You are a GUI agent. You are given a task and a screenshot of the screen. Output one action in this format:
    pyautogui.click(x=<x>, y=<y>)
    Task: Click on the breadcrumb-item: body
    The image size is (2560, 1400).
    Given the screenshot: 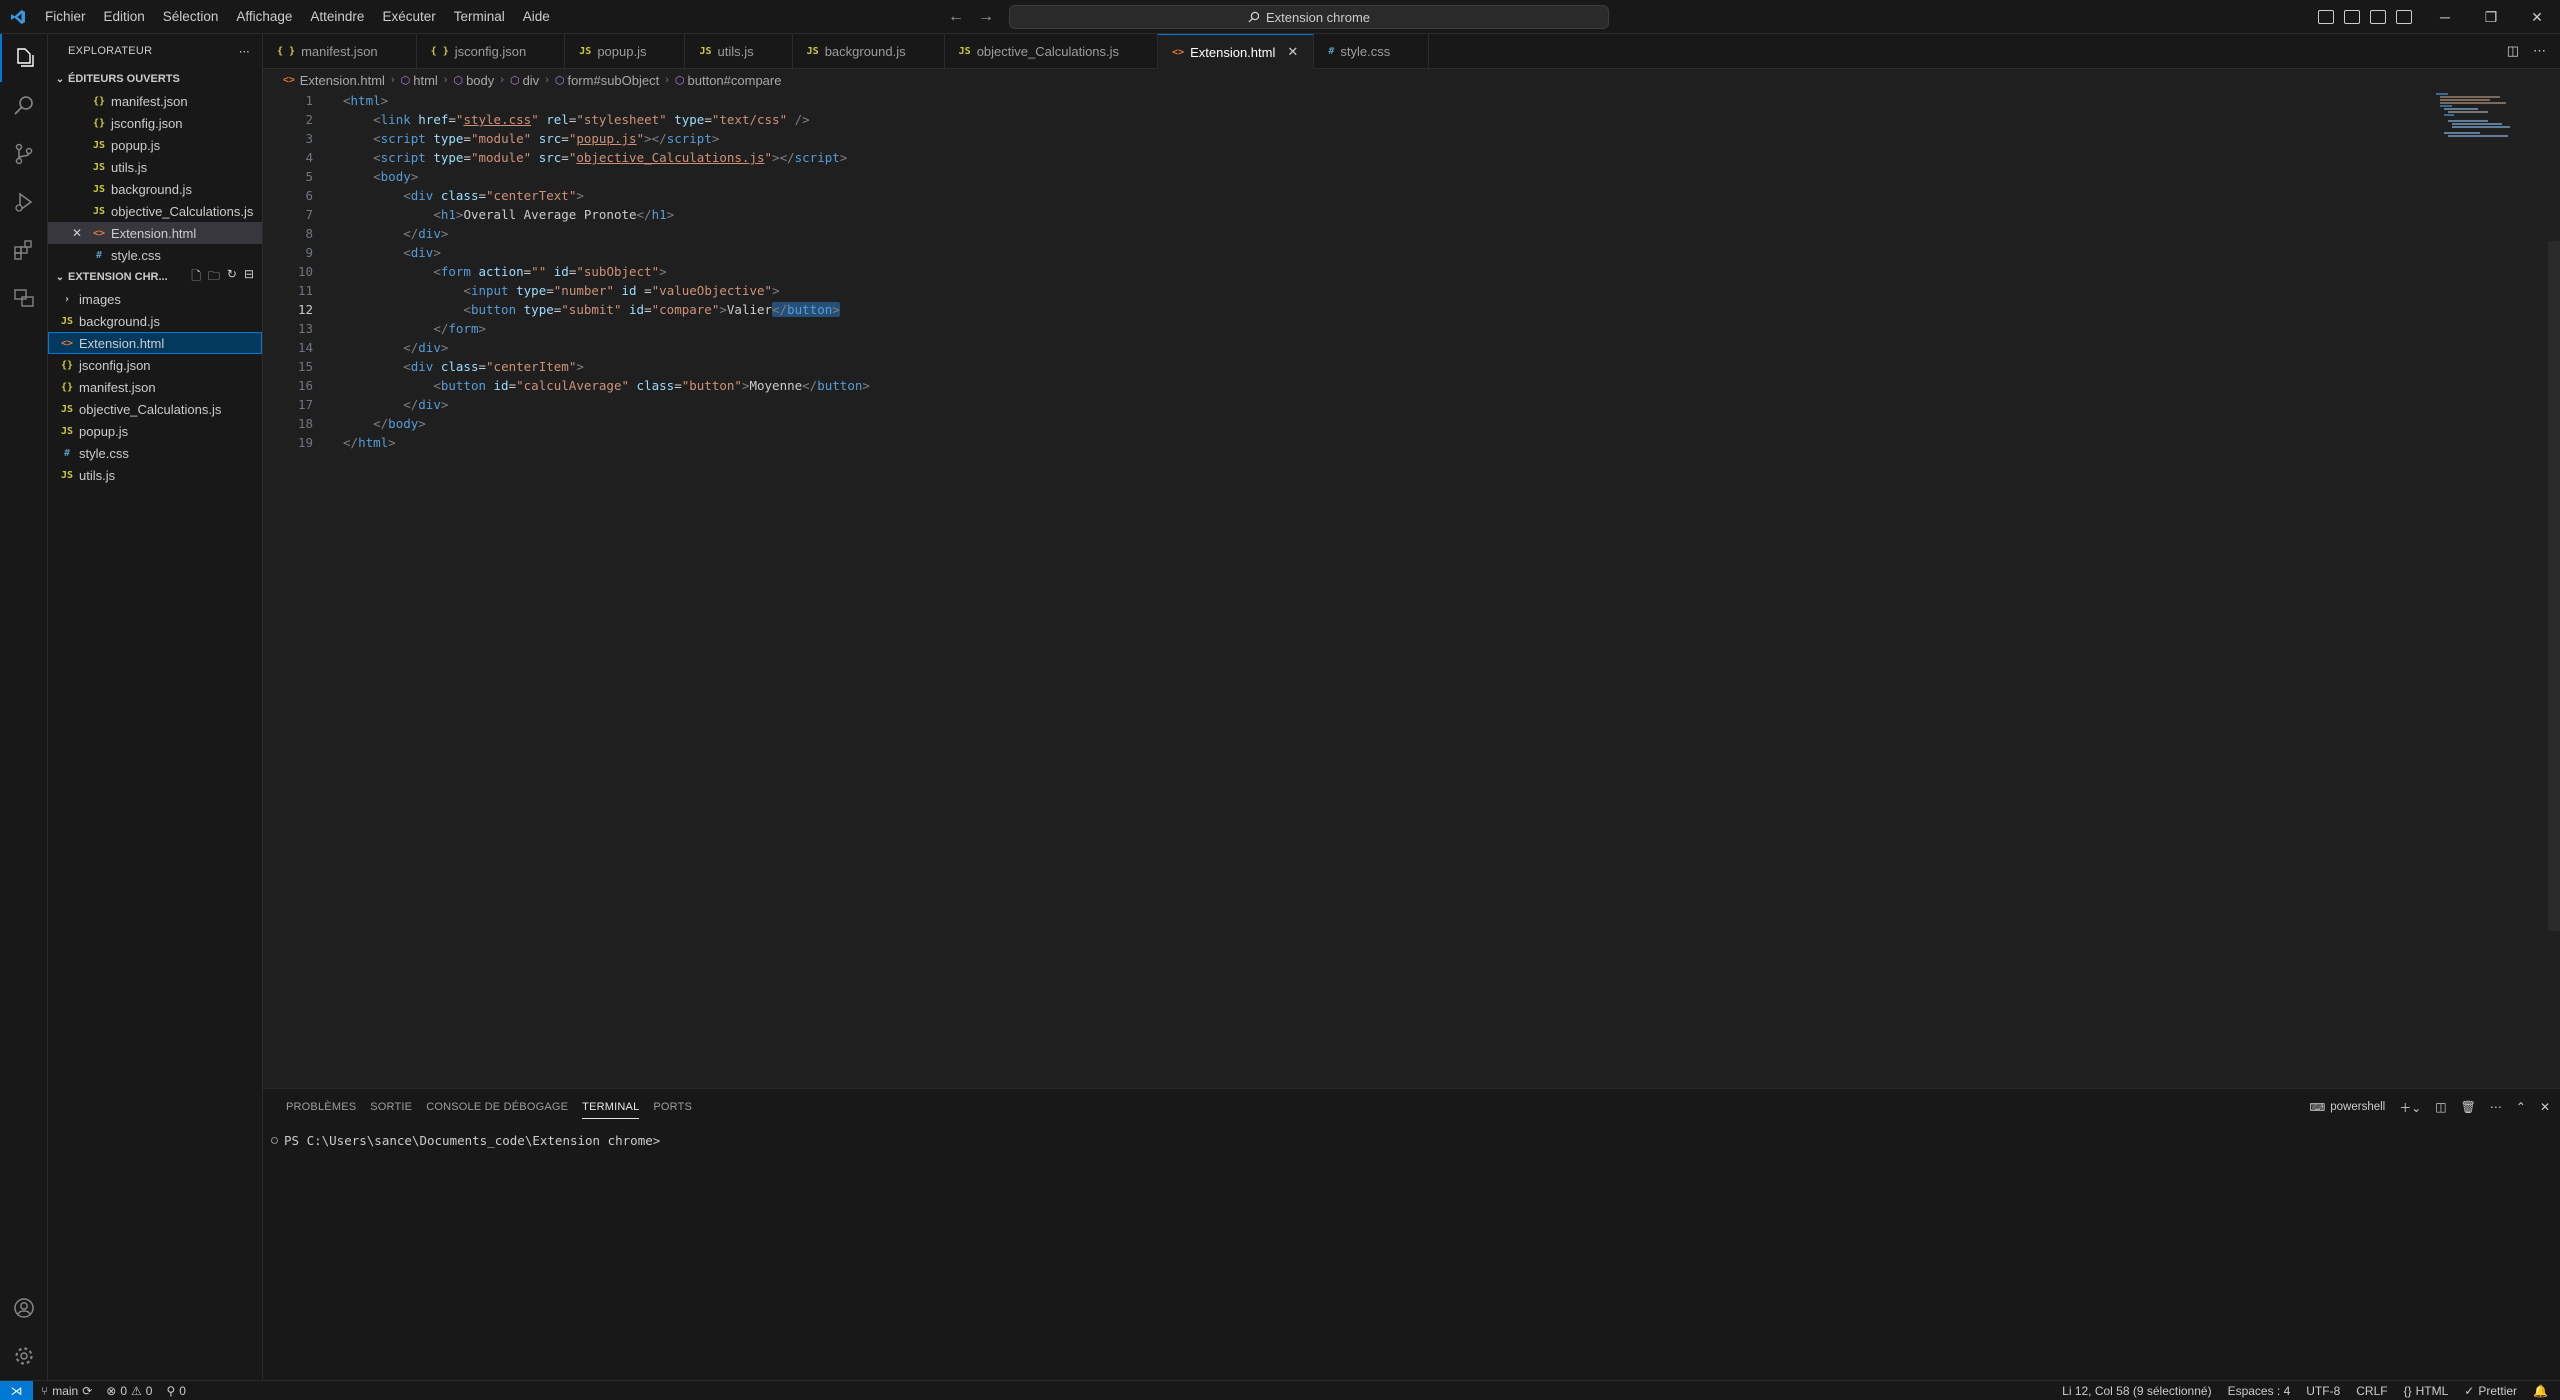 What is the action you would take?
    pyautogui.click(x=480, y=80)
    